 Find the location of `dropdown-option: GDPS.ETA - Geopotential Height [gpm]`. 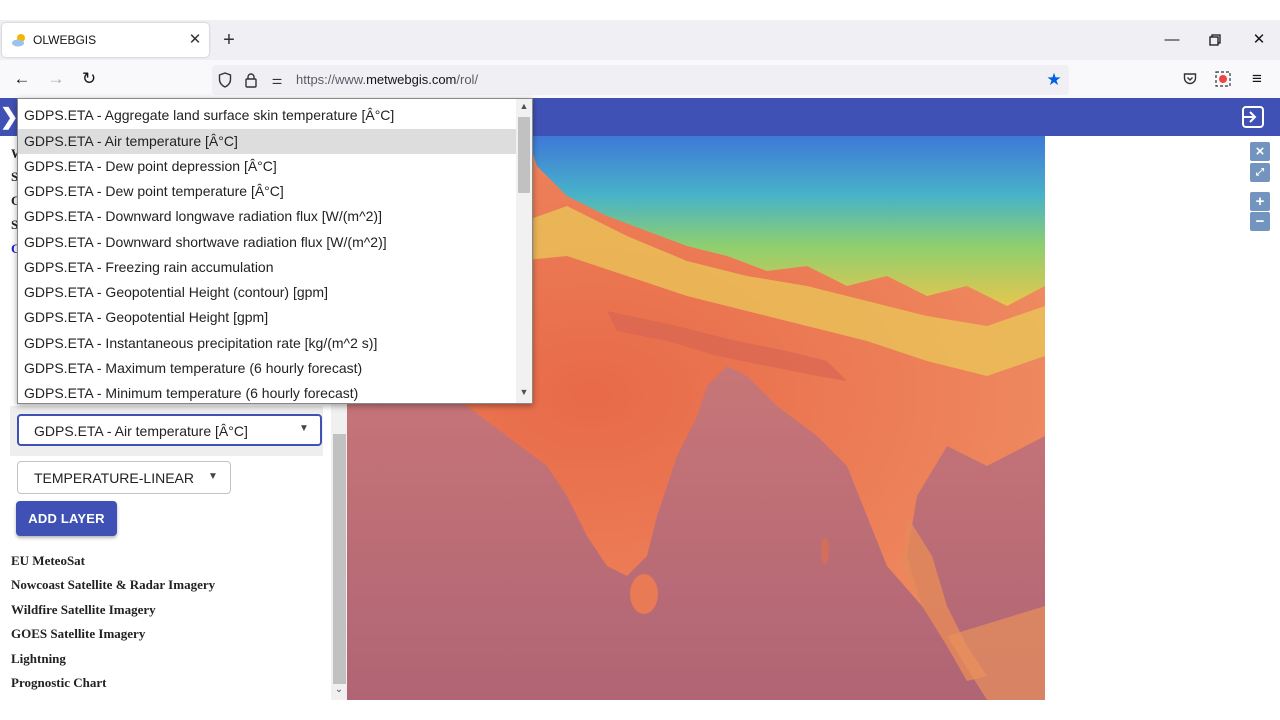

dropdown-option: GDPS.ETA - Geopotential Height [gpm] is located at coordinates (267, 317).